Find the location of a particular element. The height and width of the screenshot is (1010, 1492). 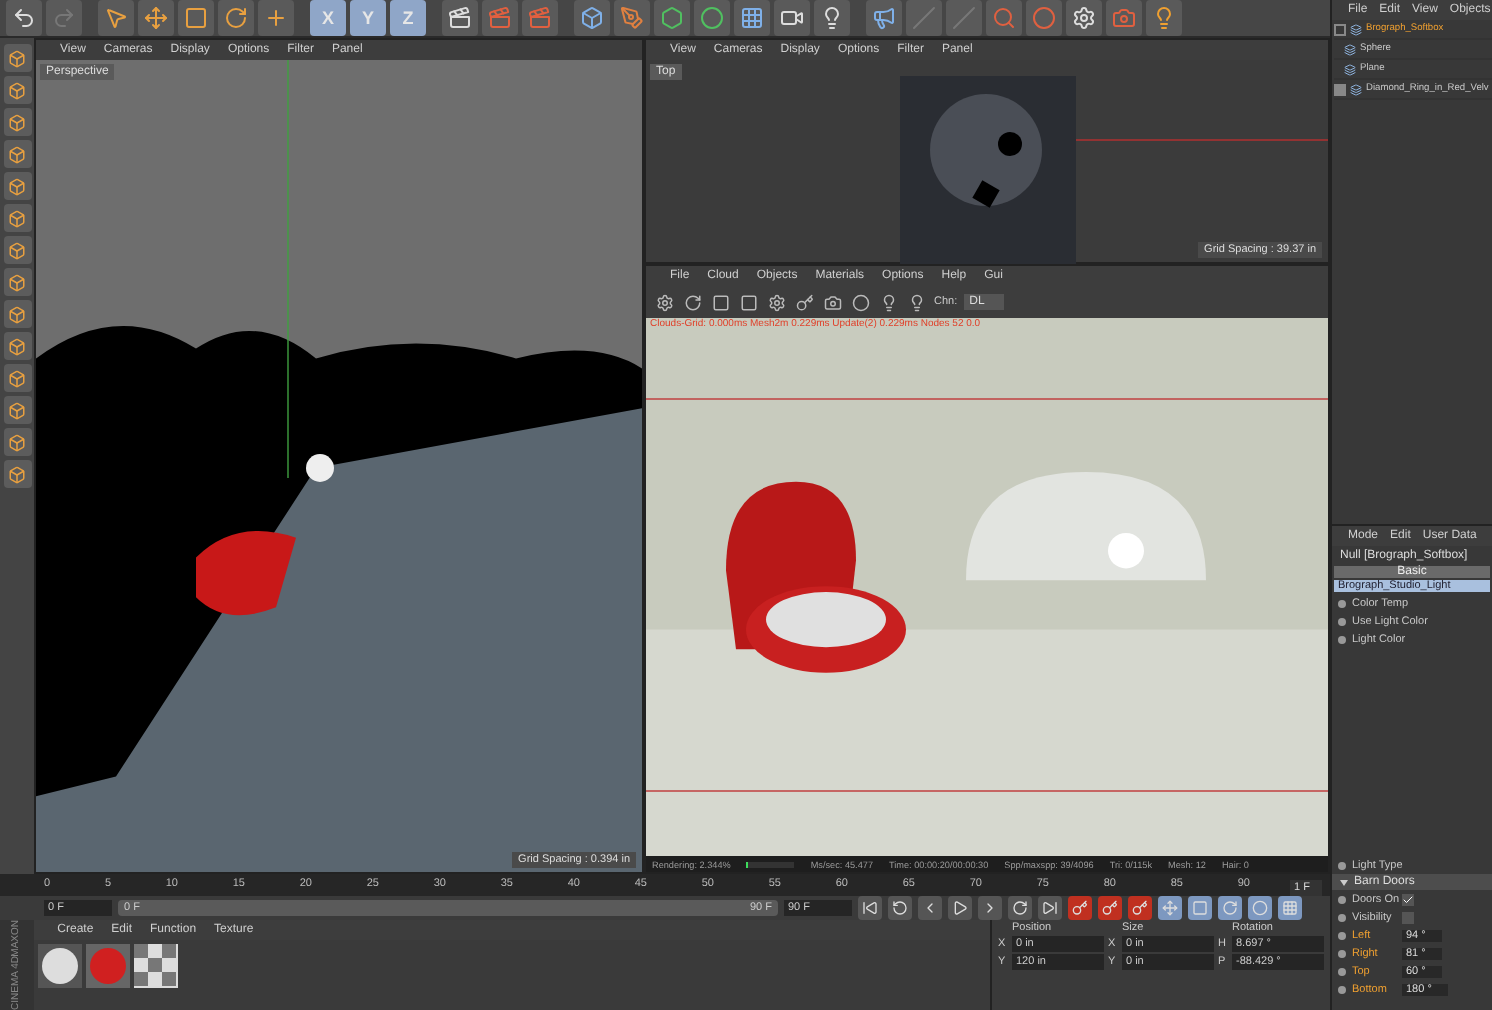

settings-icon is located at coordinates (1084, 18).